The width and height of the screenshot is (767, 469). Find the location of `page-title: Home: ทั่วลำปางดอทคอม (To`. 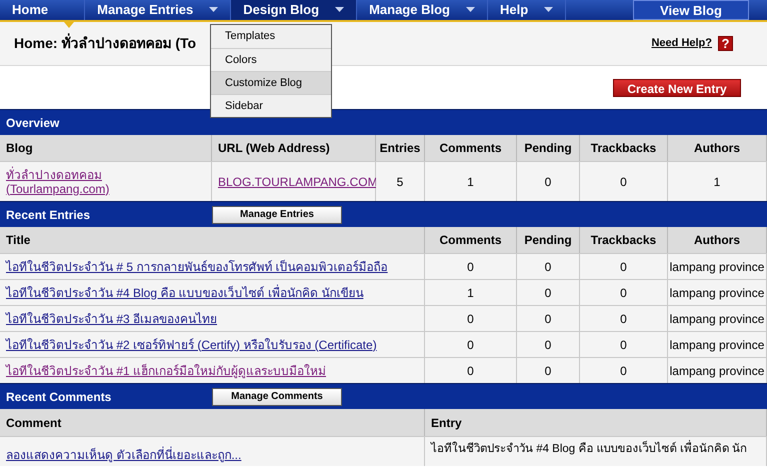

page-title: Home: ทั่วลำปางดอทคอม (To is located at coordinates (105, 43).